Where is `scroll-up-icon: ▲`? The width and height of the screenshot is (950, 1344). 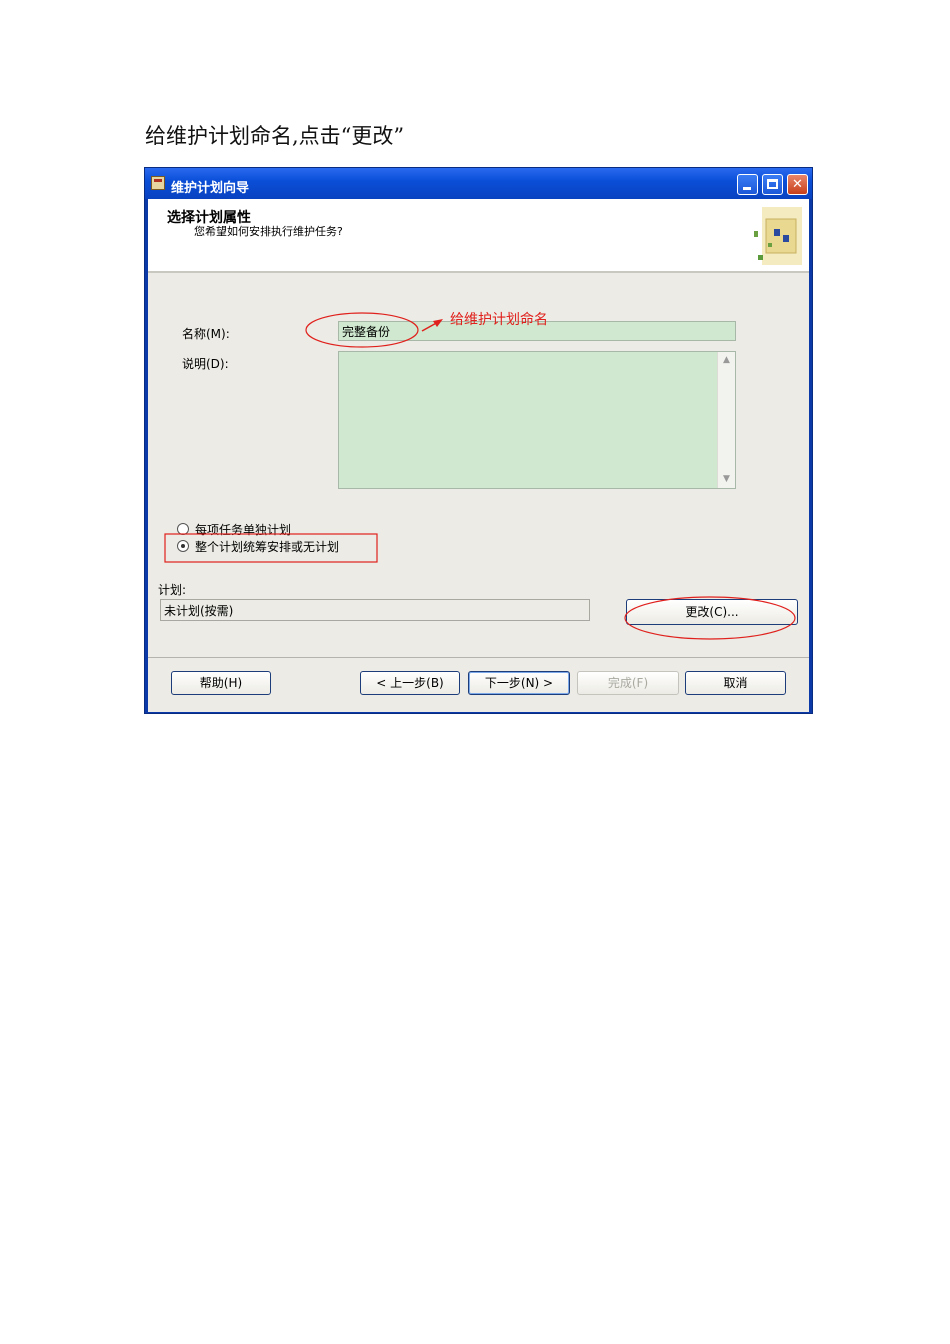 scroll-up-icon: ▲ is located at coordinates (726, 360).